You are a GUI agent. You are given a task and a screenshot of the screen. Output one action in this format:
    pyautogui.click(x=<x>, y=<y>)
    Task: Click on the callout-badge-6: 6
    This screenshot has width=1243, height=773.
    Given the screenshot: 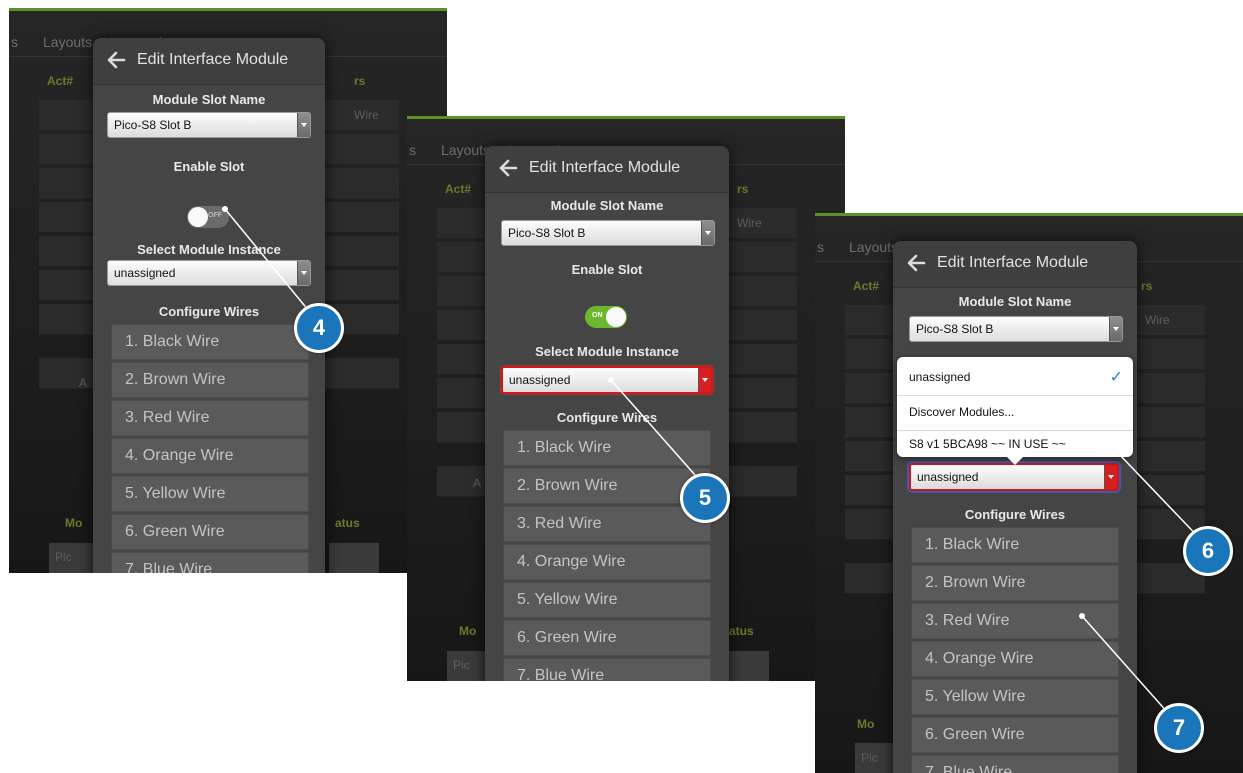 What is the action you would take?
    pyautogui.click(x=1208, y=551)
    